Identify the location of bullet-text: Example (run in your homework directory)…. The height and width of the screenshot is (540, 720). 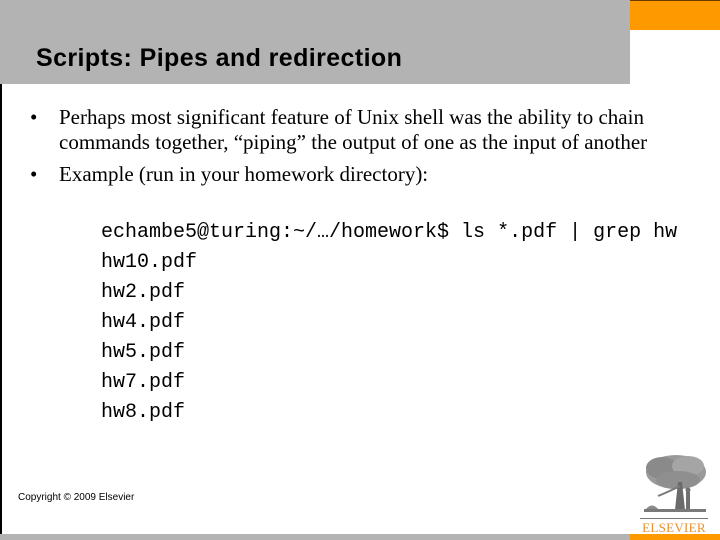
(244, 174).